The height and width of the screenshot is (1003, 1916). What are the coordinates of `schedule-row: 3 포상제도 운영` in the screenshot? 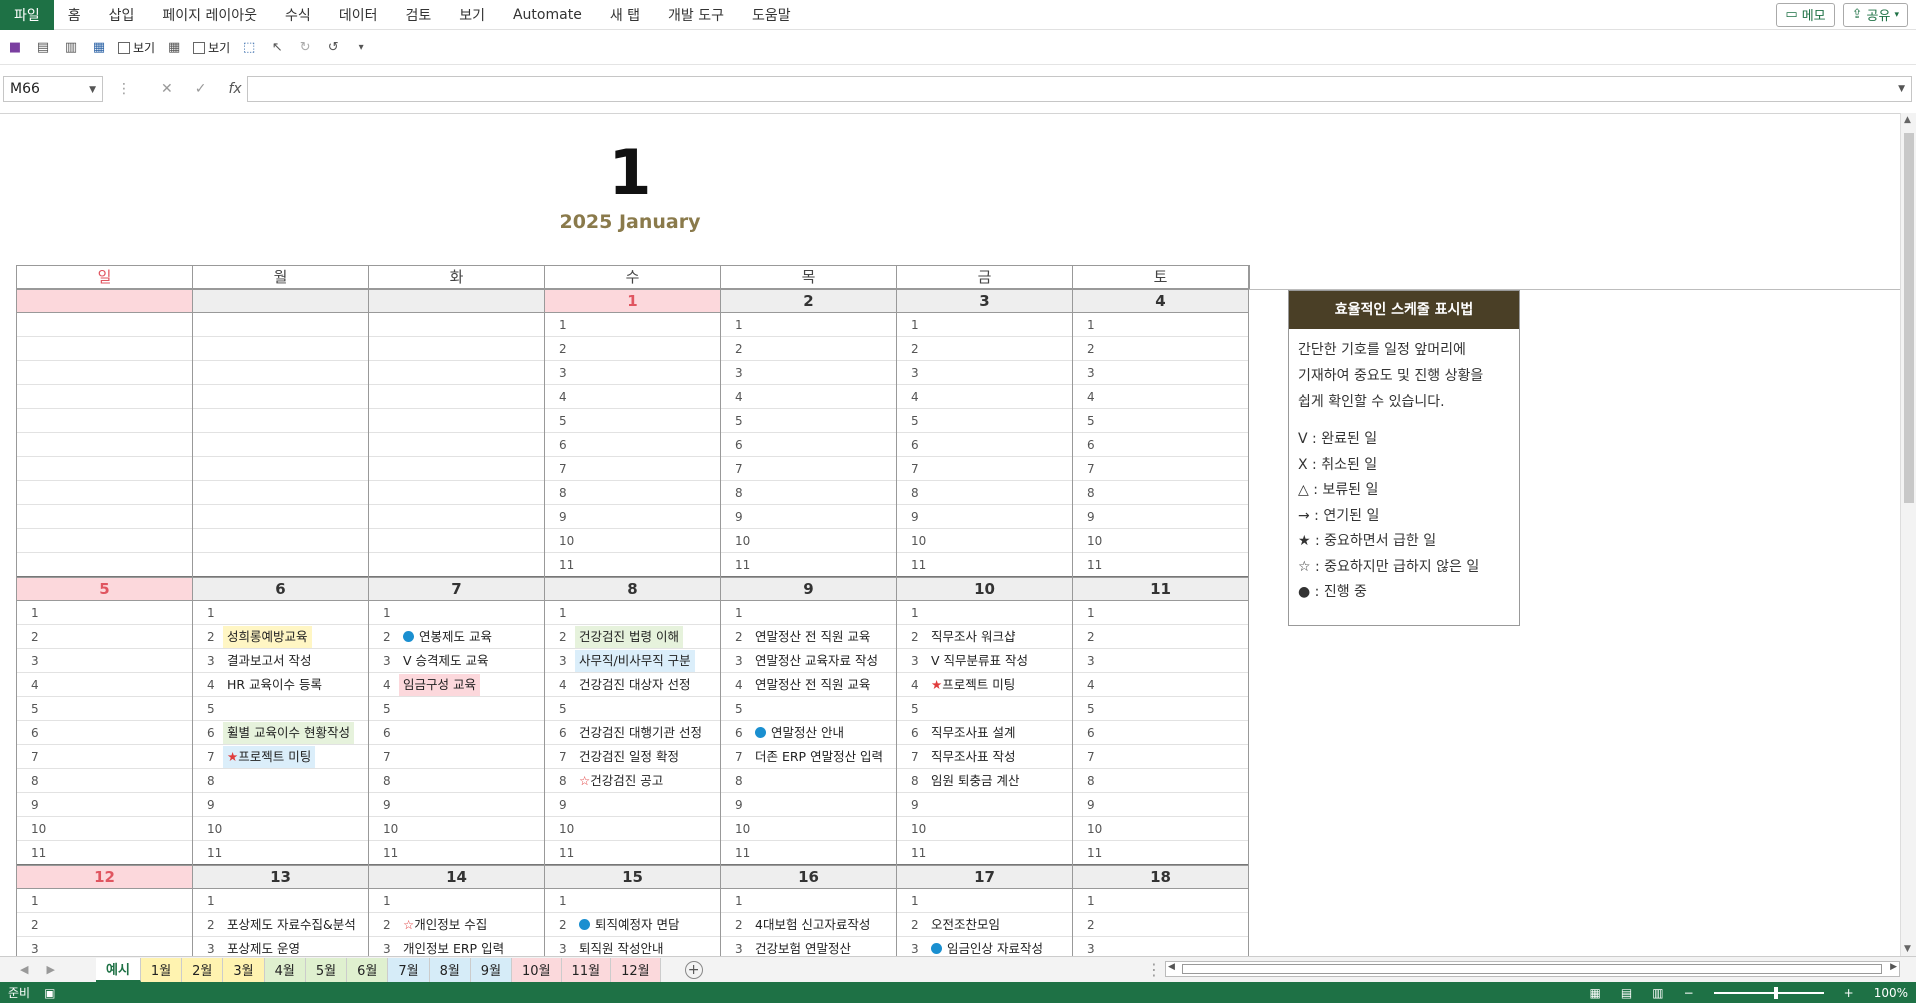 It's located at (280, 946).